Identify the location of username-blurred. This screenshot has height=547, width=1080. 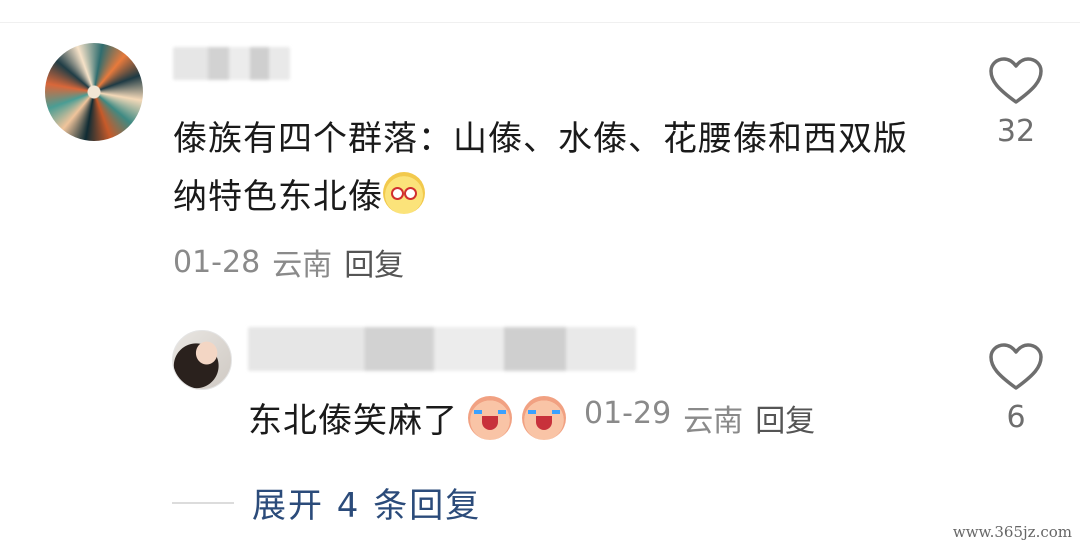
(231, 63).